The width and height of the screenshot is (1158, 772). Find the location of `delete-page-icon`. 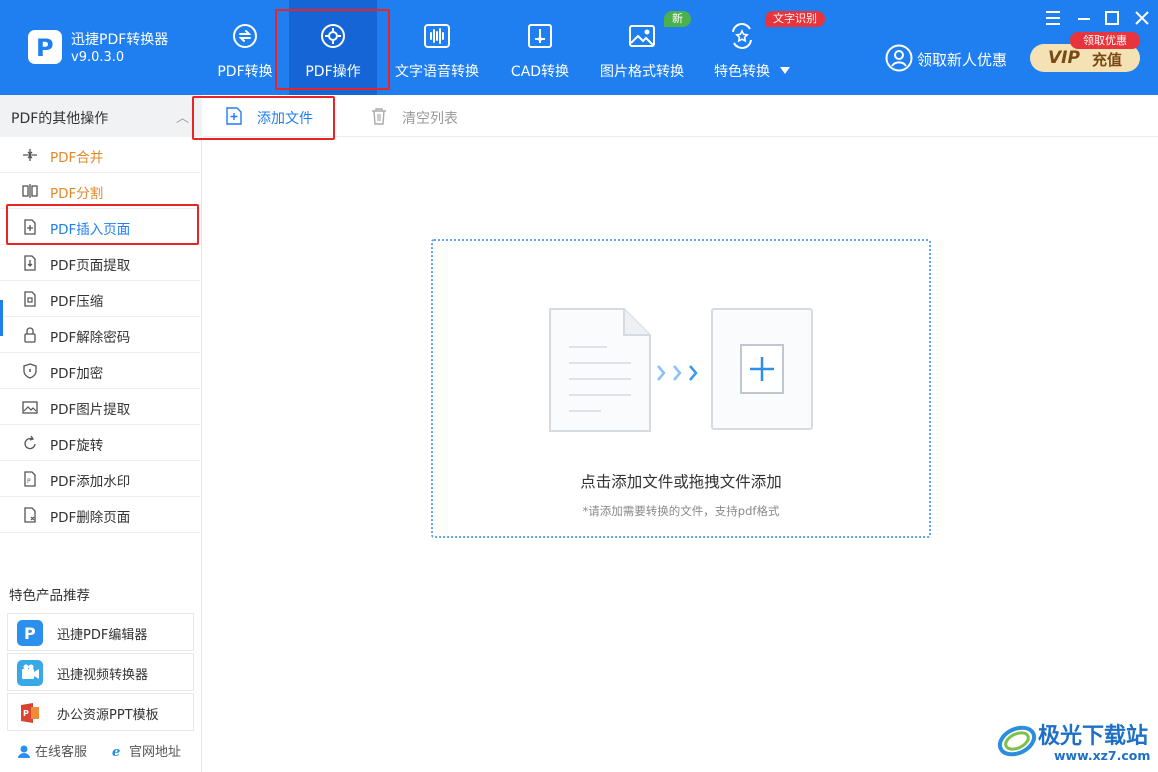

delete-page-icon is located at coordinates (30, 515).